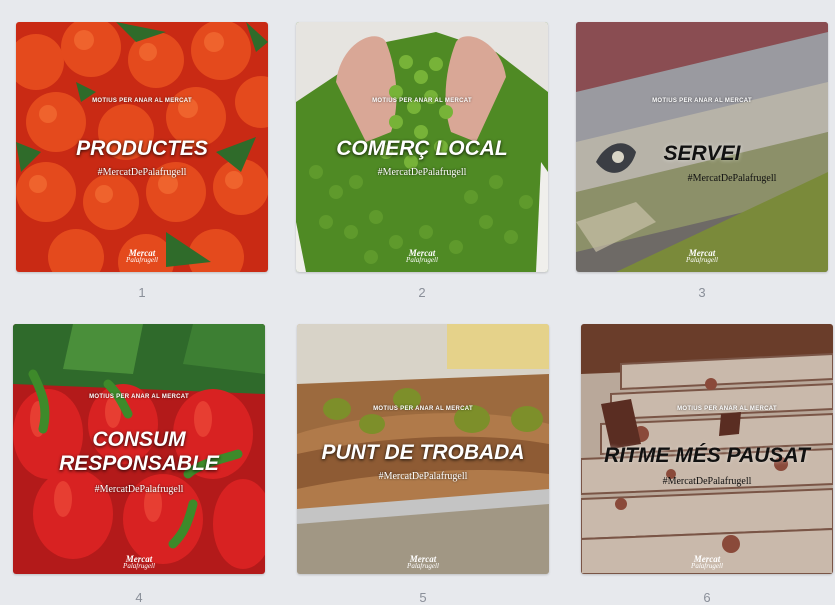 The width and height of the screenshot is (835, 605). Describe the element at coordinates (702, 153) in the screenshot. I see `slide-title: SERVEI` at that location.